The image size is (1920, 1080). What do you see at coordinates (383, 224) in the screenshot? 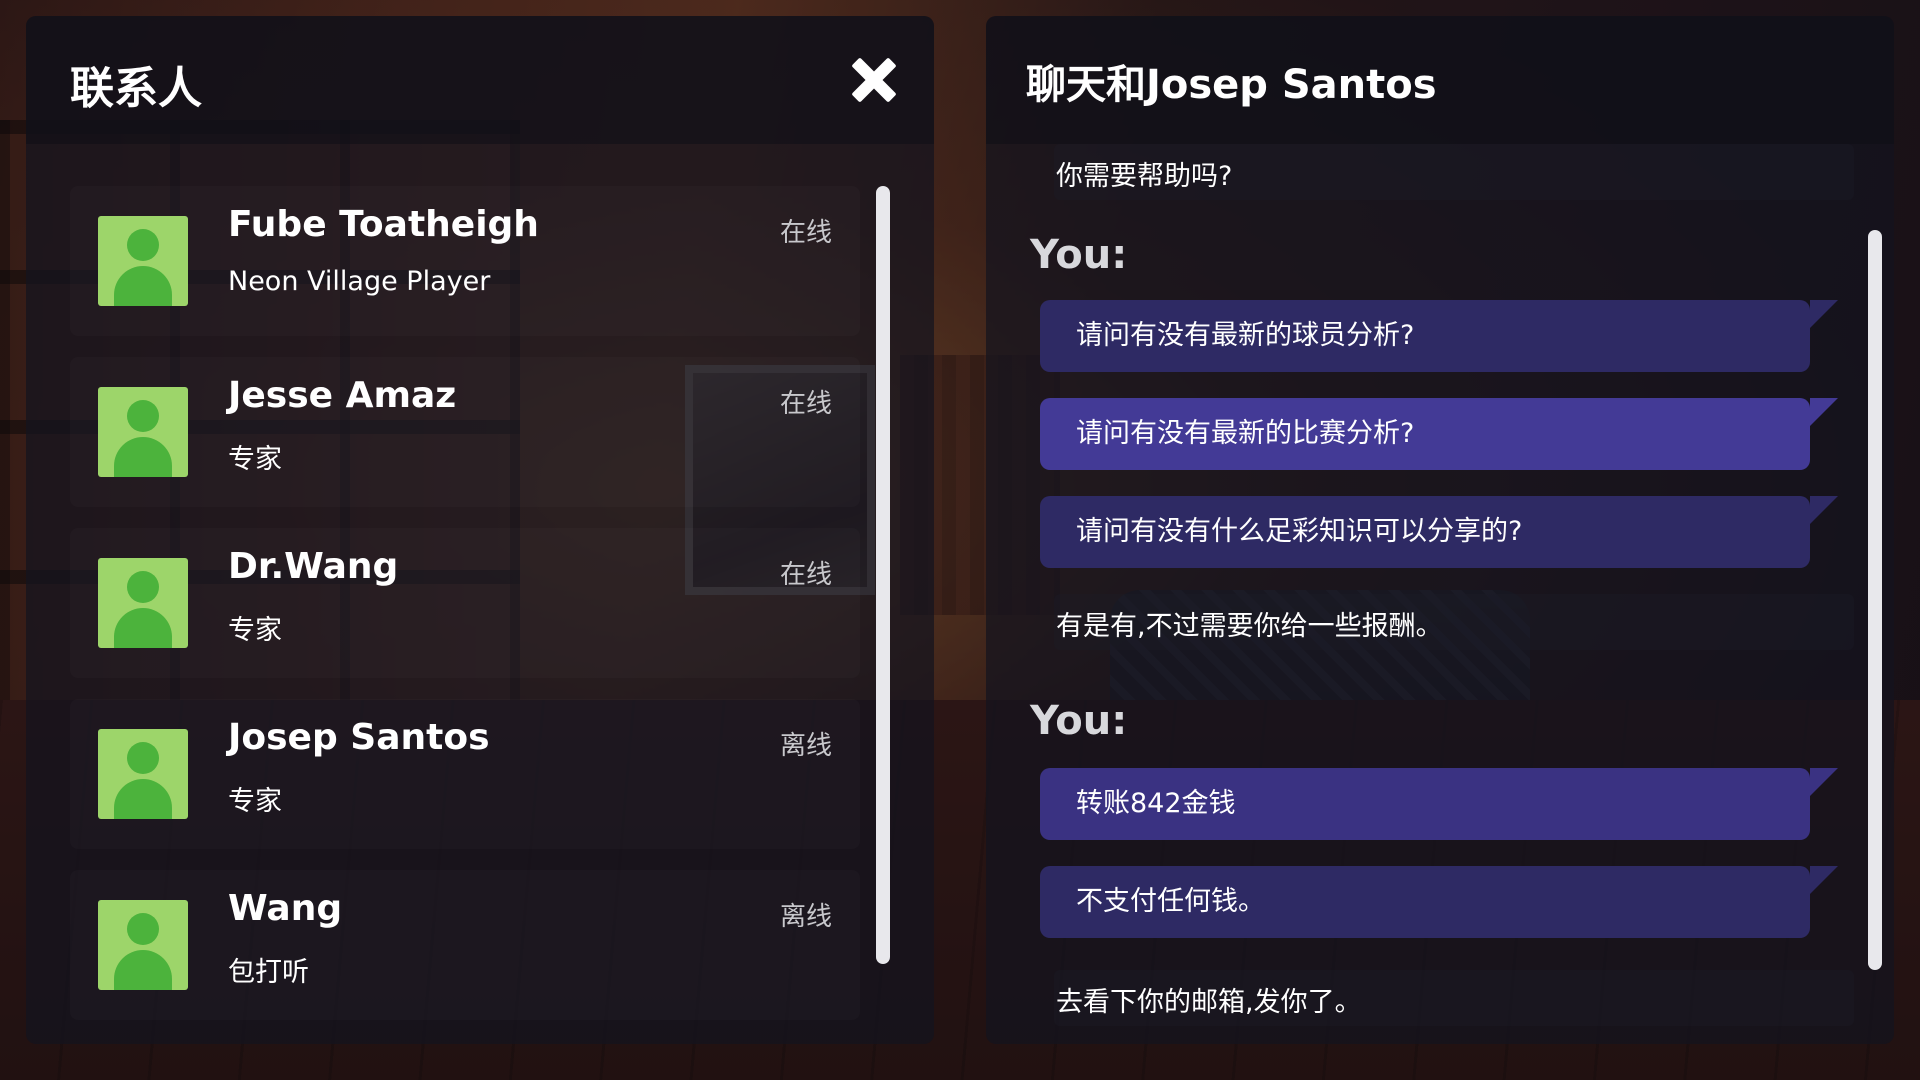
I see `contact-name: Fube Toatheigh` at bounding box center [383, 224].